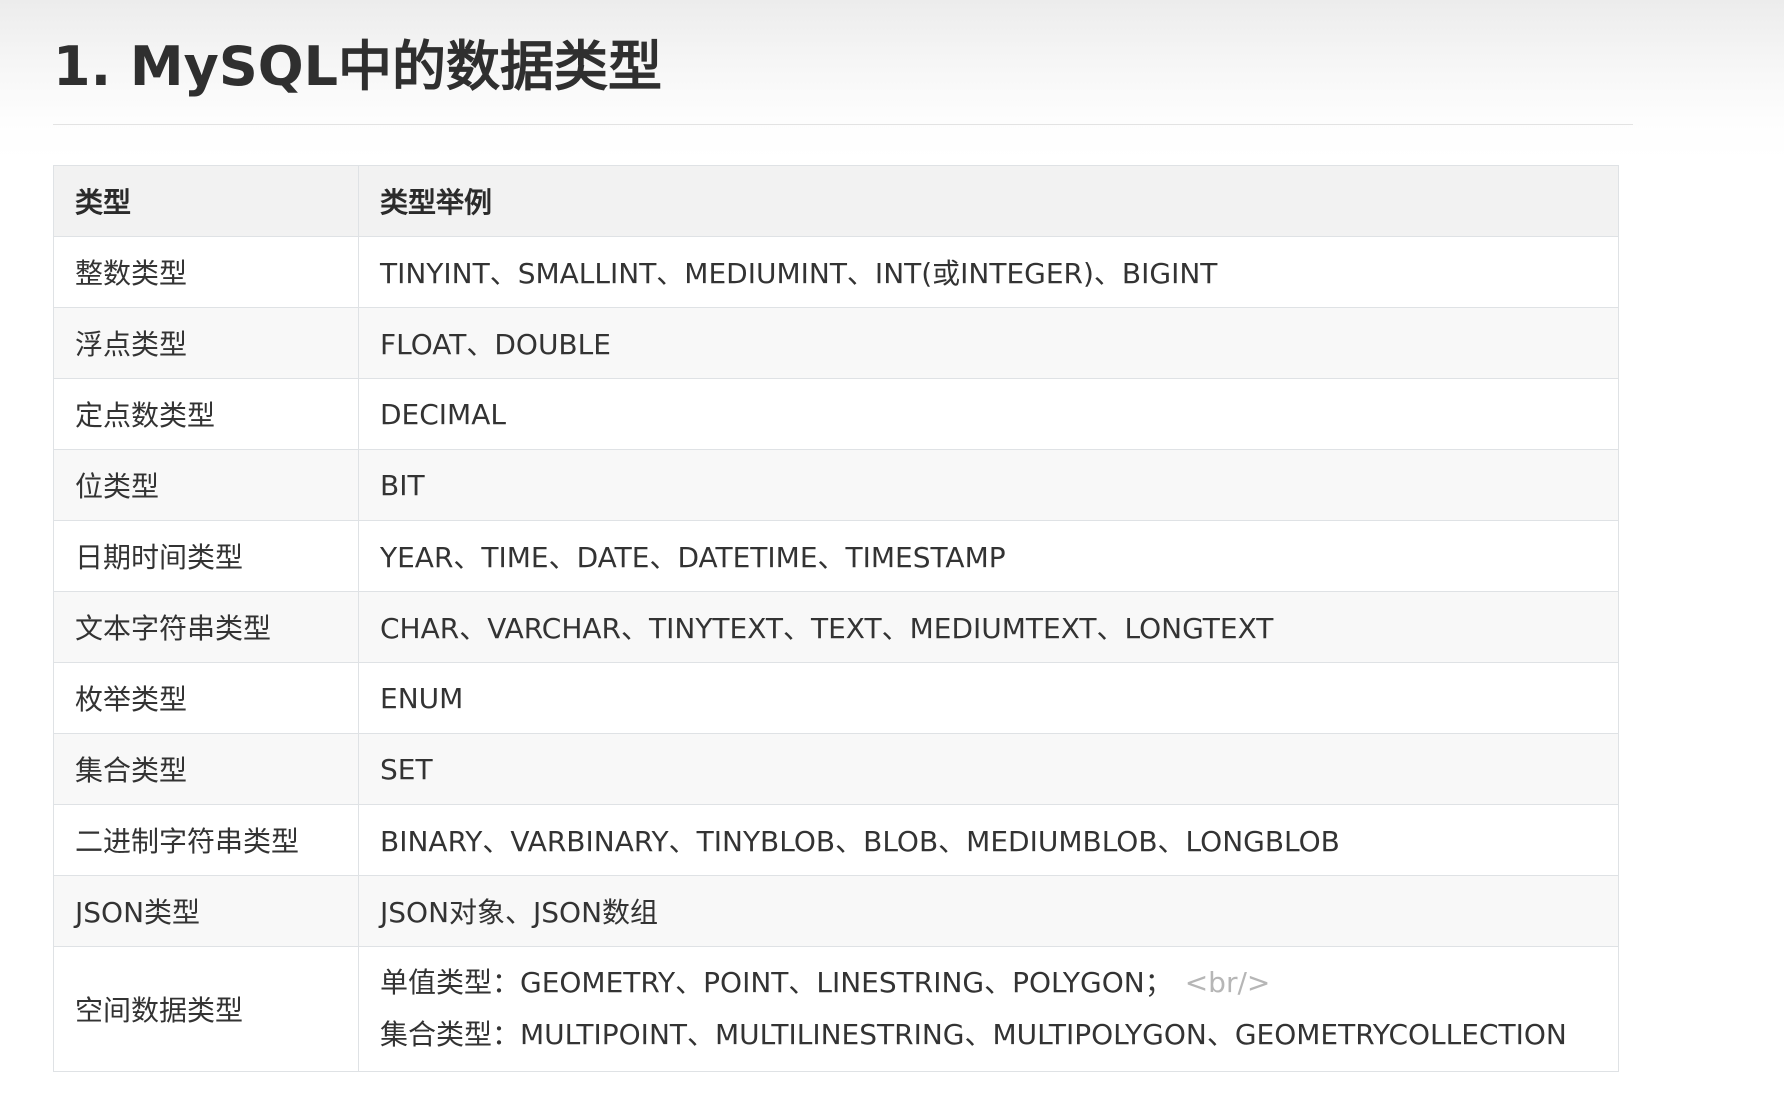  What do you see at coordinates (988, 911) in the screenshot?
I see `examples-cell: JSON对象、JSON数组` at bounding box center [988, 911].